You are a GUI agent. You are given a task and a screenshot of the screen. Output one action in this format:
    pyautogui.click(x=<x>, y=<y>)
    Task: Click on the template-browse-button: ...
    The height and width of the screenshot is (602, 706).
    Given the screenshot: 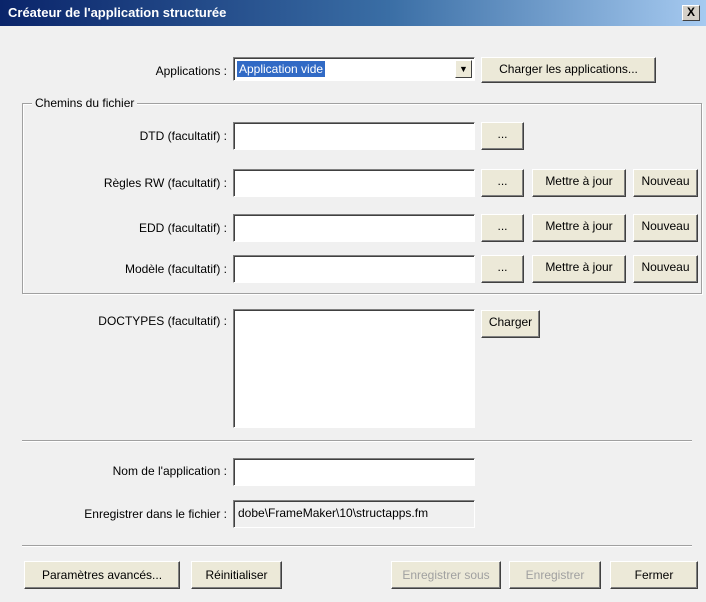 What is the action you would take?
    pyautogui.click(x=502, y=269)
    